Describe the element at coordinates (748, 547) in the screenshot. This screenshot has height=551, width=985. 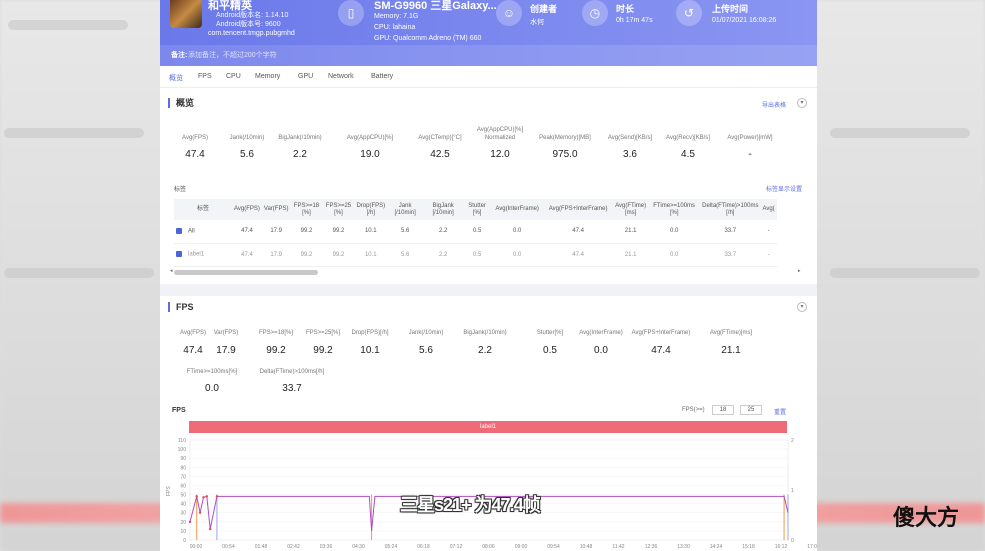
I see `x-tick-label: 15:18` at that location.